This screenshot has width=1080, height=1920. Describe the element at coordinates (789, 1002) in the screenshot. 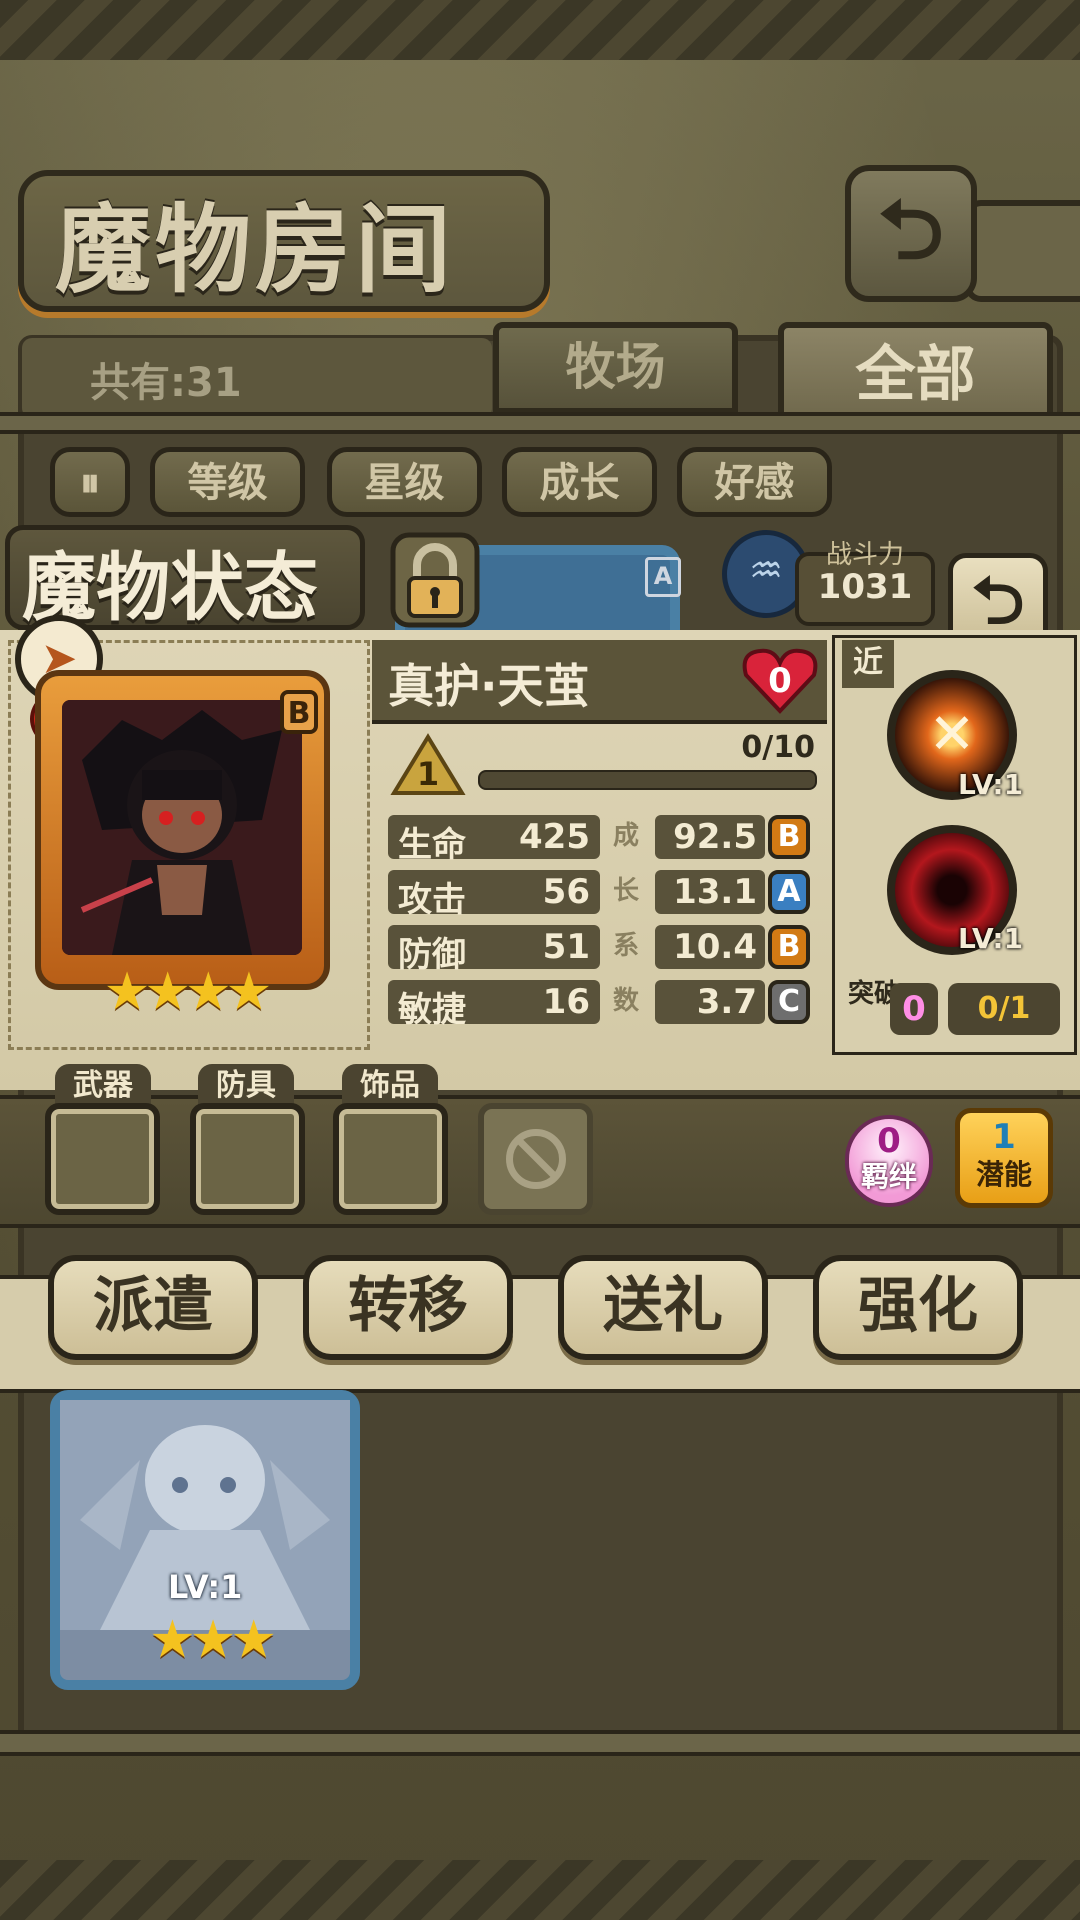

I see `growth-grade-badge: C` at that location.